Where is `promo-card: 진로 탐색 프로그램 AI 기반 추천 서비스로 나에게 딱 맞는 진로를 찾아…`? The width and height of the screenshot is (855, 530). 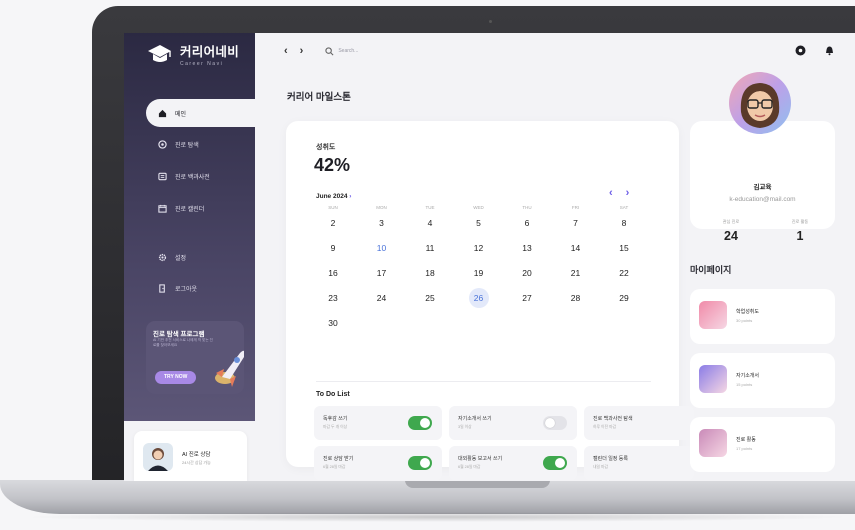 promo-card: 진로 탐색 프로그램 AI 기반 추천 서비스로 나에게 딱 맞는 진로를 찾아… is located at coordinates (195, 357).